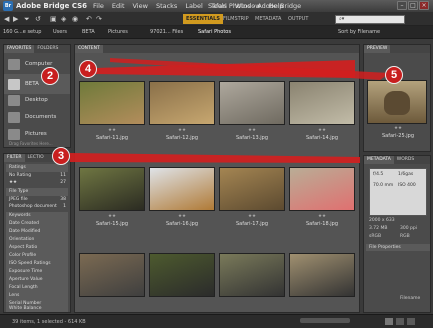  Describe the element at coordinates (37, 308) in the screenshot. I see `filter-header: White Balance` at that location.